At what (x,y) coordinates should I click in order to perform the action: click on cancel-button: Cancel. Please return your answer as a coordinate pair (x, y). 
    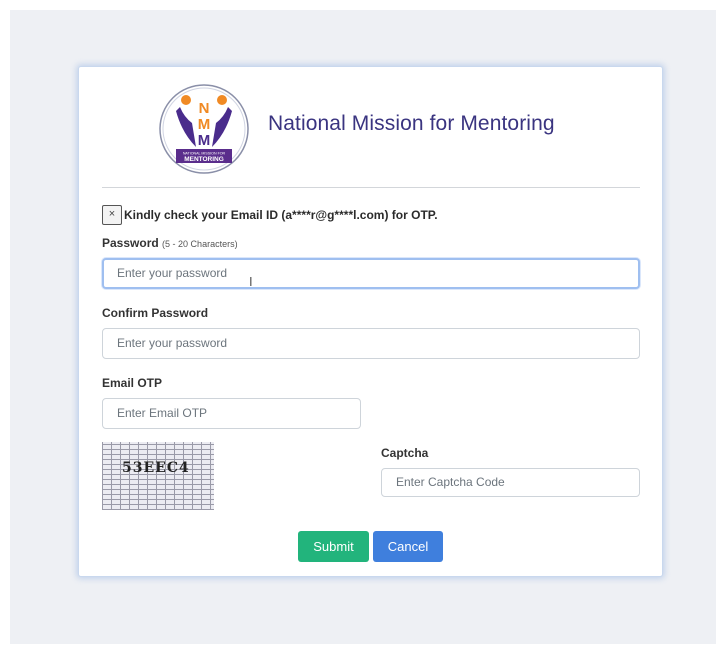
    Looking at the image, I should click on (408, 546).